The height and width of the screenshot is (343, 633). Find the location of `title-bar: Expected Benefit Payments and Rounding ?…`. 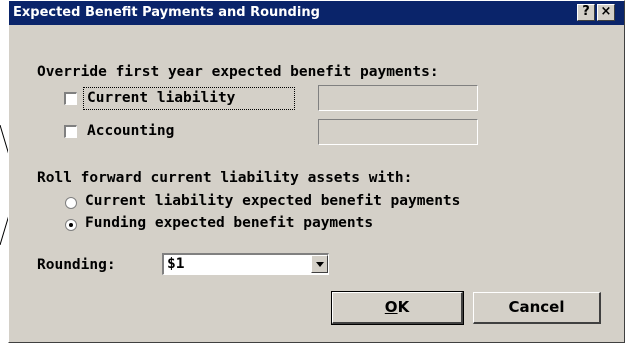

title-bar: Expected Benefit Payments and Rounding ?… is located at coordinates (316, 13).